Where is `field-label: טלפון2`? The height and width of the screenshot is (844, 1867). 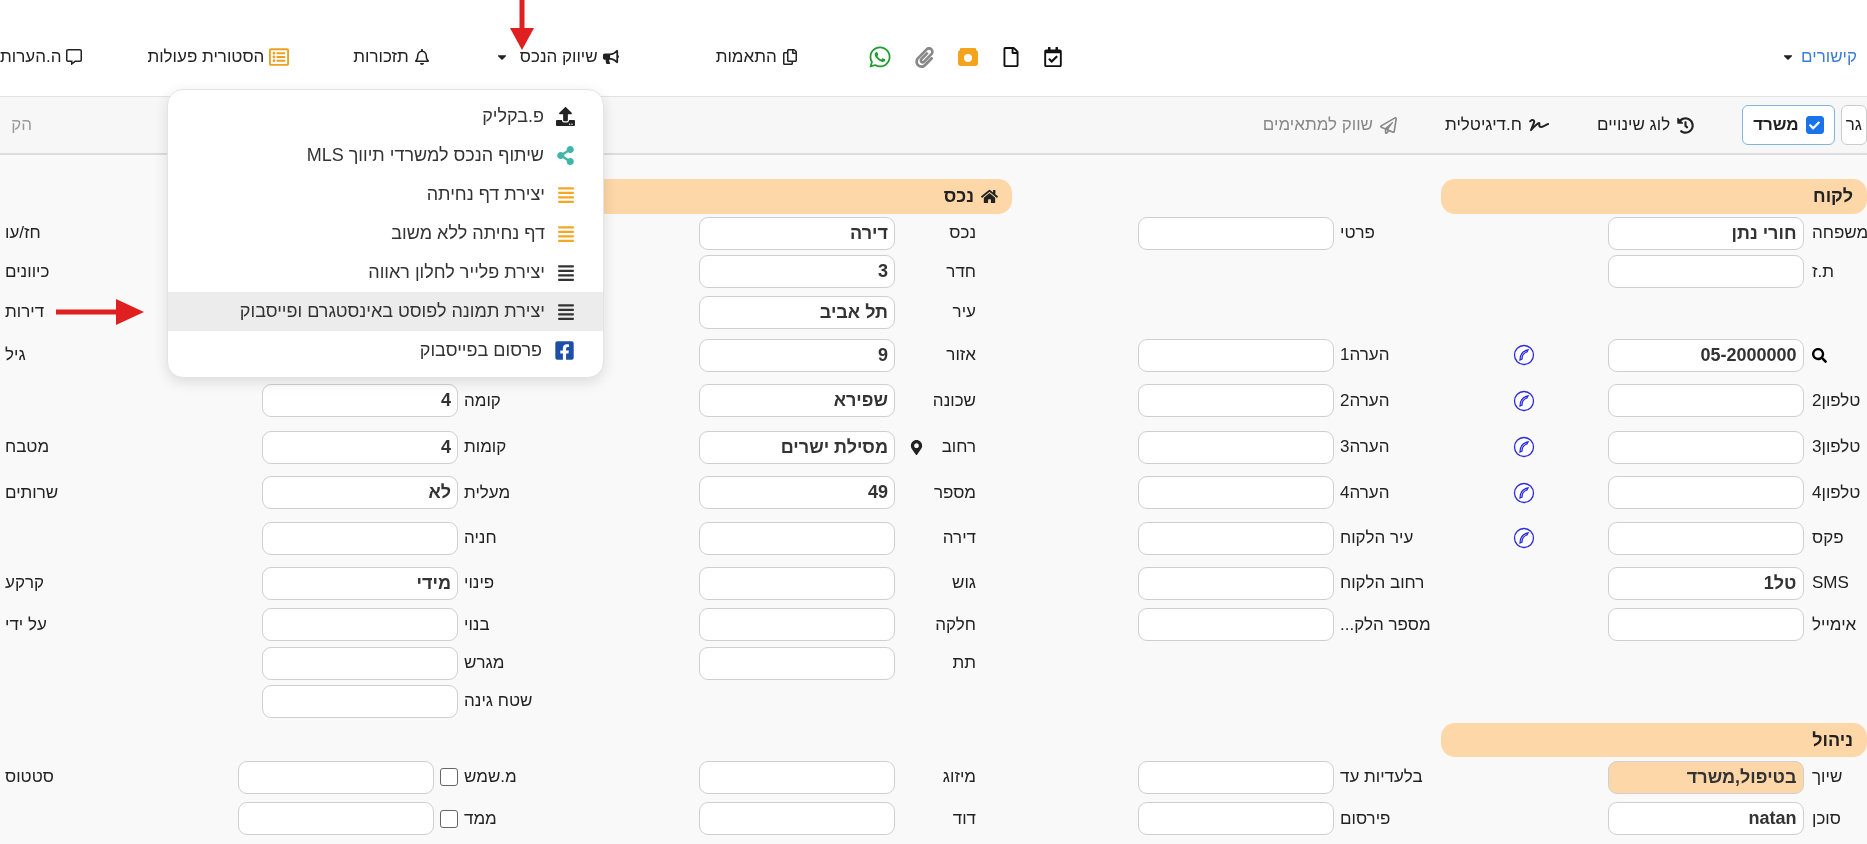 field-label: טלפון2 is located at coordinates (1836, 400).